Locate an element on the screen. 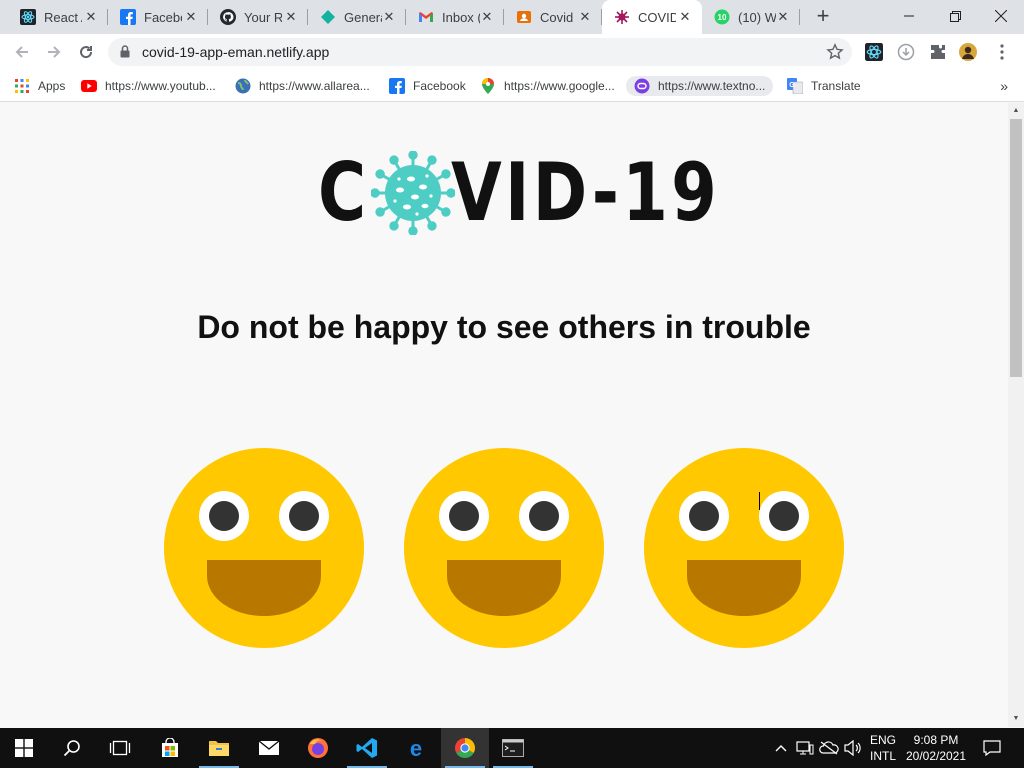  taskbar-file-explorer is located at coordinates (219, 748).